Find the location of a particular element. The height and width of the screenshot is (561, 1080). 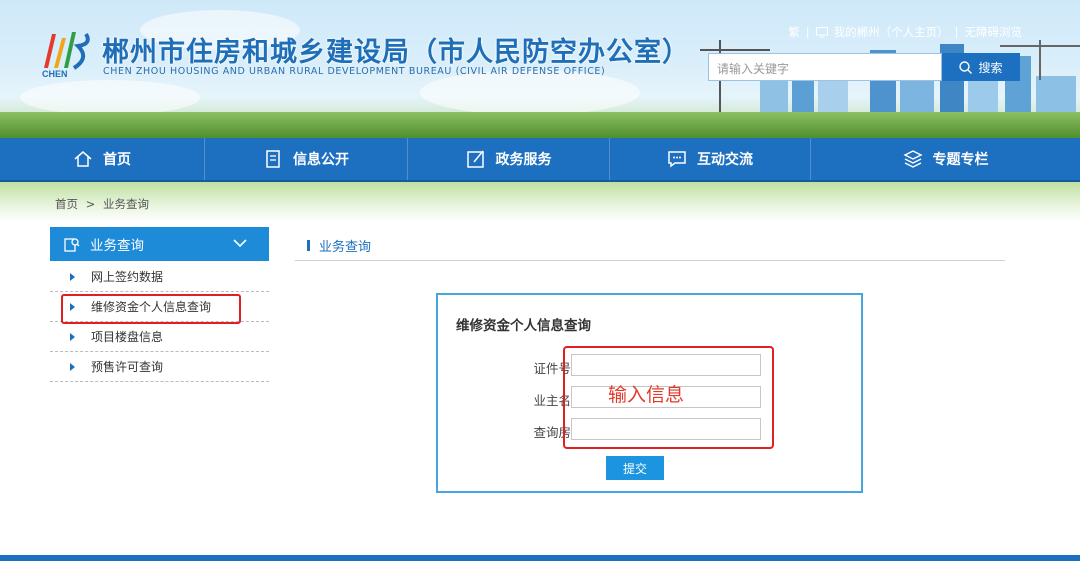

top-links: 繁 | 我的郴州（个人主页） | 无障碍浏览 is located at coordinates (905, 32).